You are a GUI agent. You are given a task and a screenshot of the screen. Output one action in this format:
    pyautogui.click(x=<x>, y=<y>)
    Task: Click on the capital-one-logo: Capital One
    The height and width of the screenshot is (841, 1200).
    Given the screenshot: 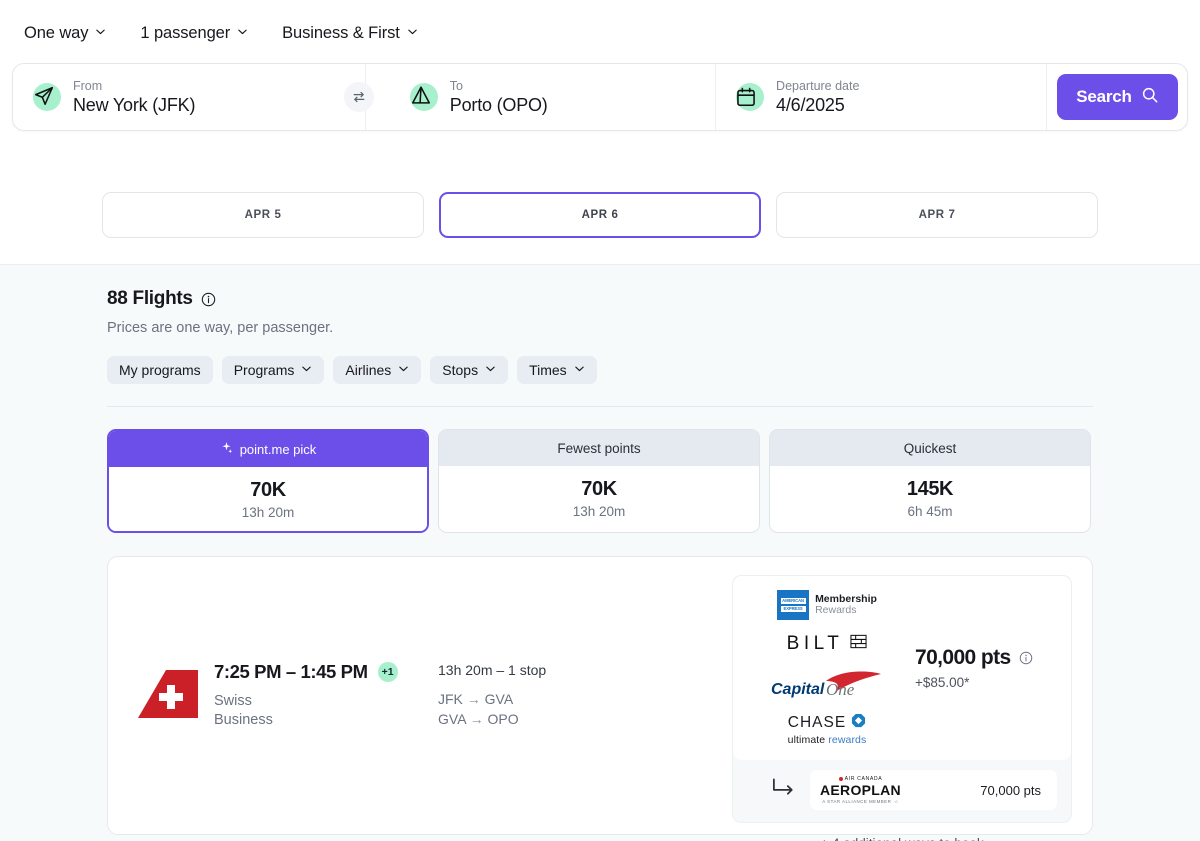 What is the action you would take?
    pyautogui.click(x=827, y=684)
    